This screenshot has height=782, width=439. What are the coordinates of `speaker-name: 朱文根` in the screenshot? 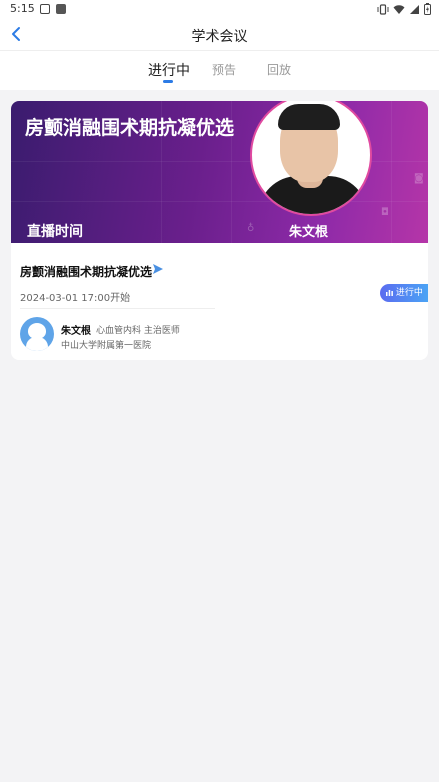 It's located at (76, 331).